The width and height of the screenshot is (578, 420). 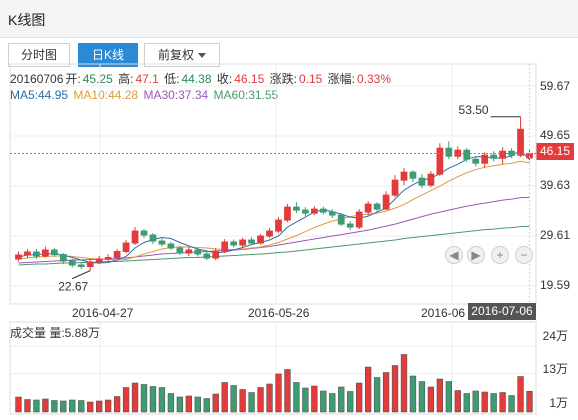 I want to click on min-price-label: 22.67, so click(x=73, y=287).